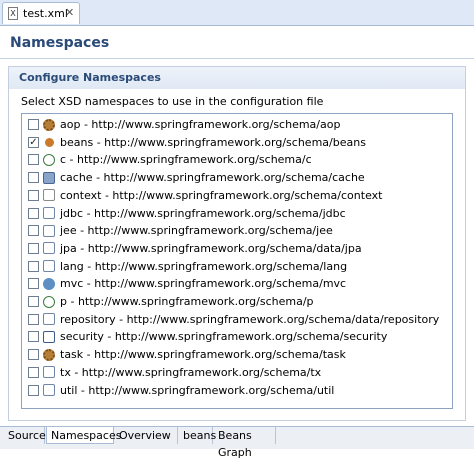 This screenshot has width=474, height=461. Describe the element at coordinates (245, 443) in the screenshot. I see `tab-beans-graph: Beans Graph` at that location.